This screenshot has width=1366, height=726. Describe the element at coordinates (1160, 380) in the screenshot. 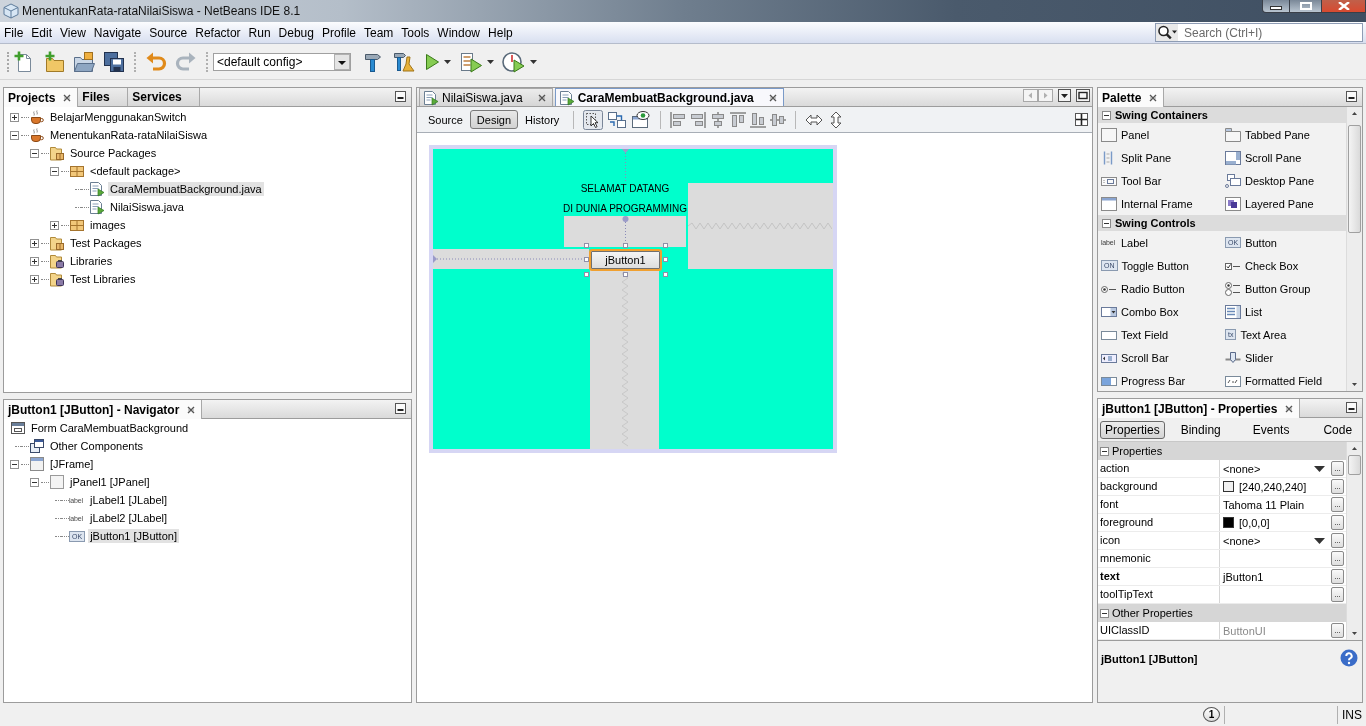

I see `component-item: Progress Bar` at that location.